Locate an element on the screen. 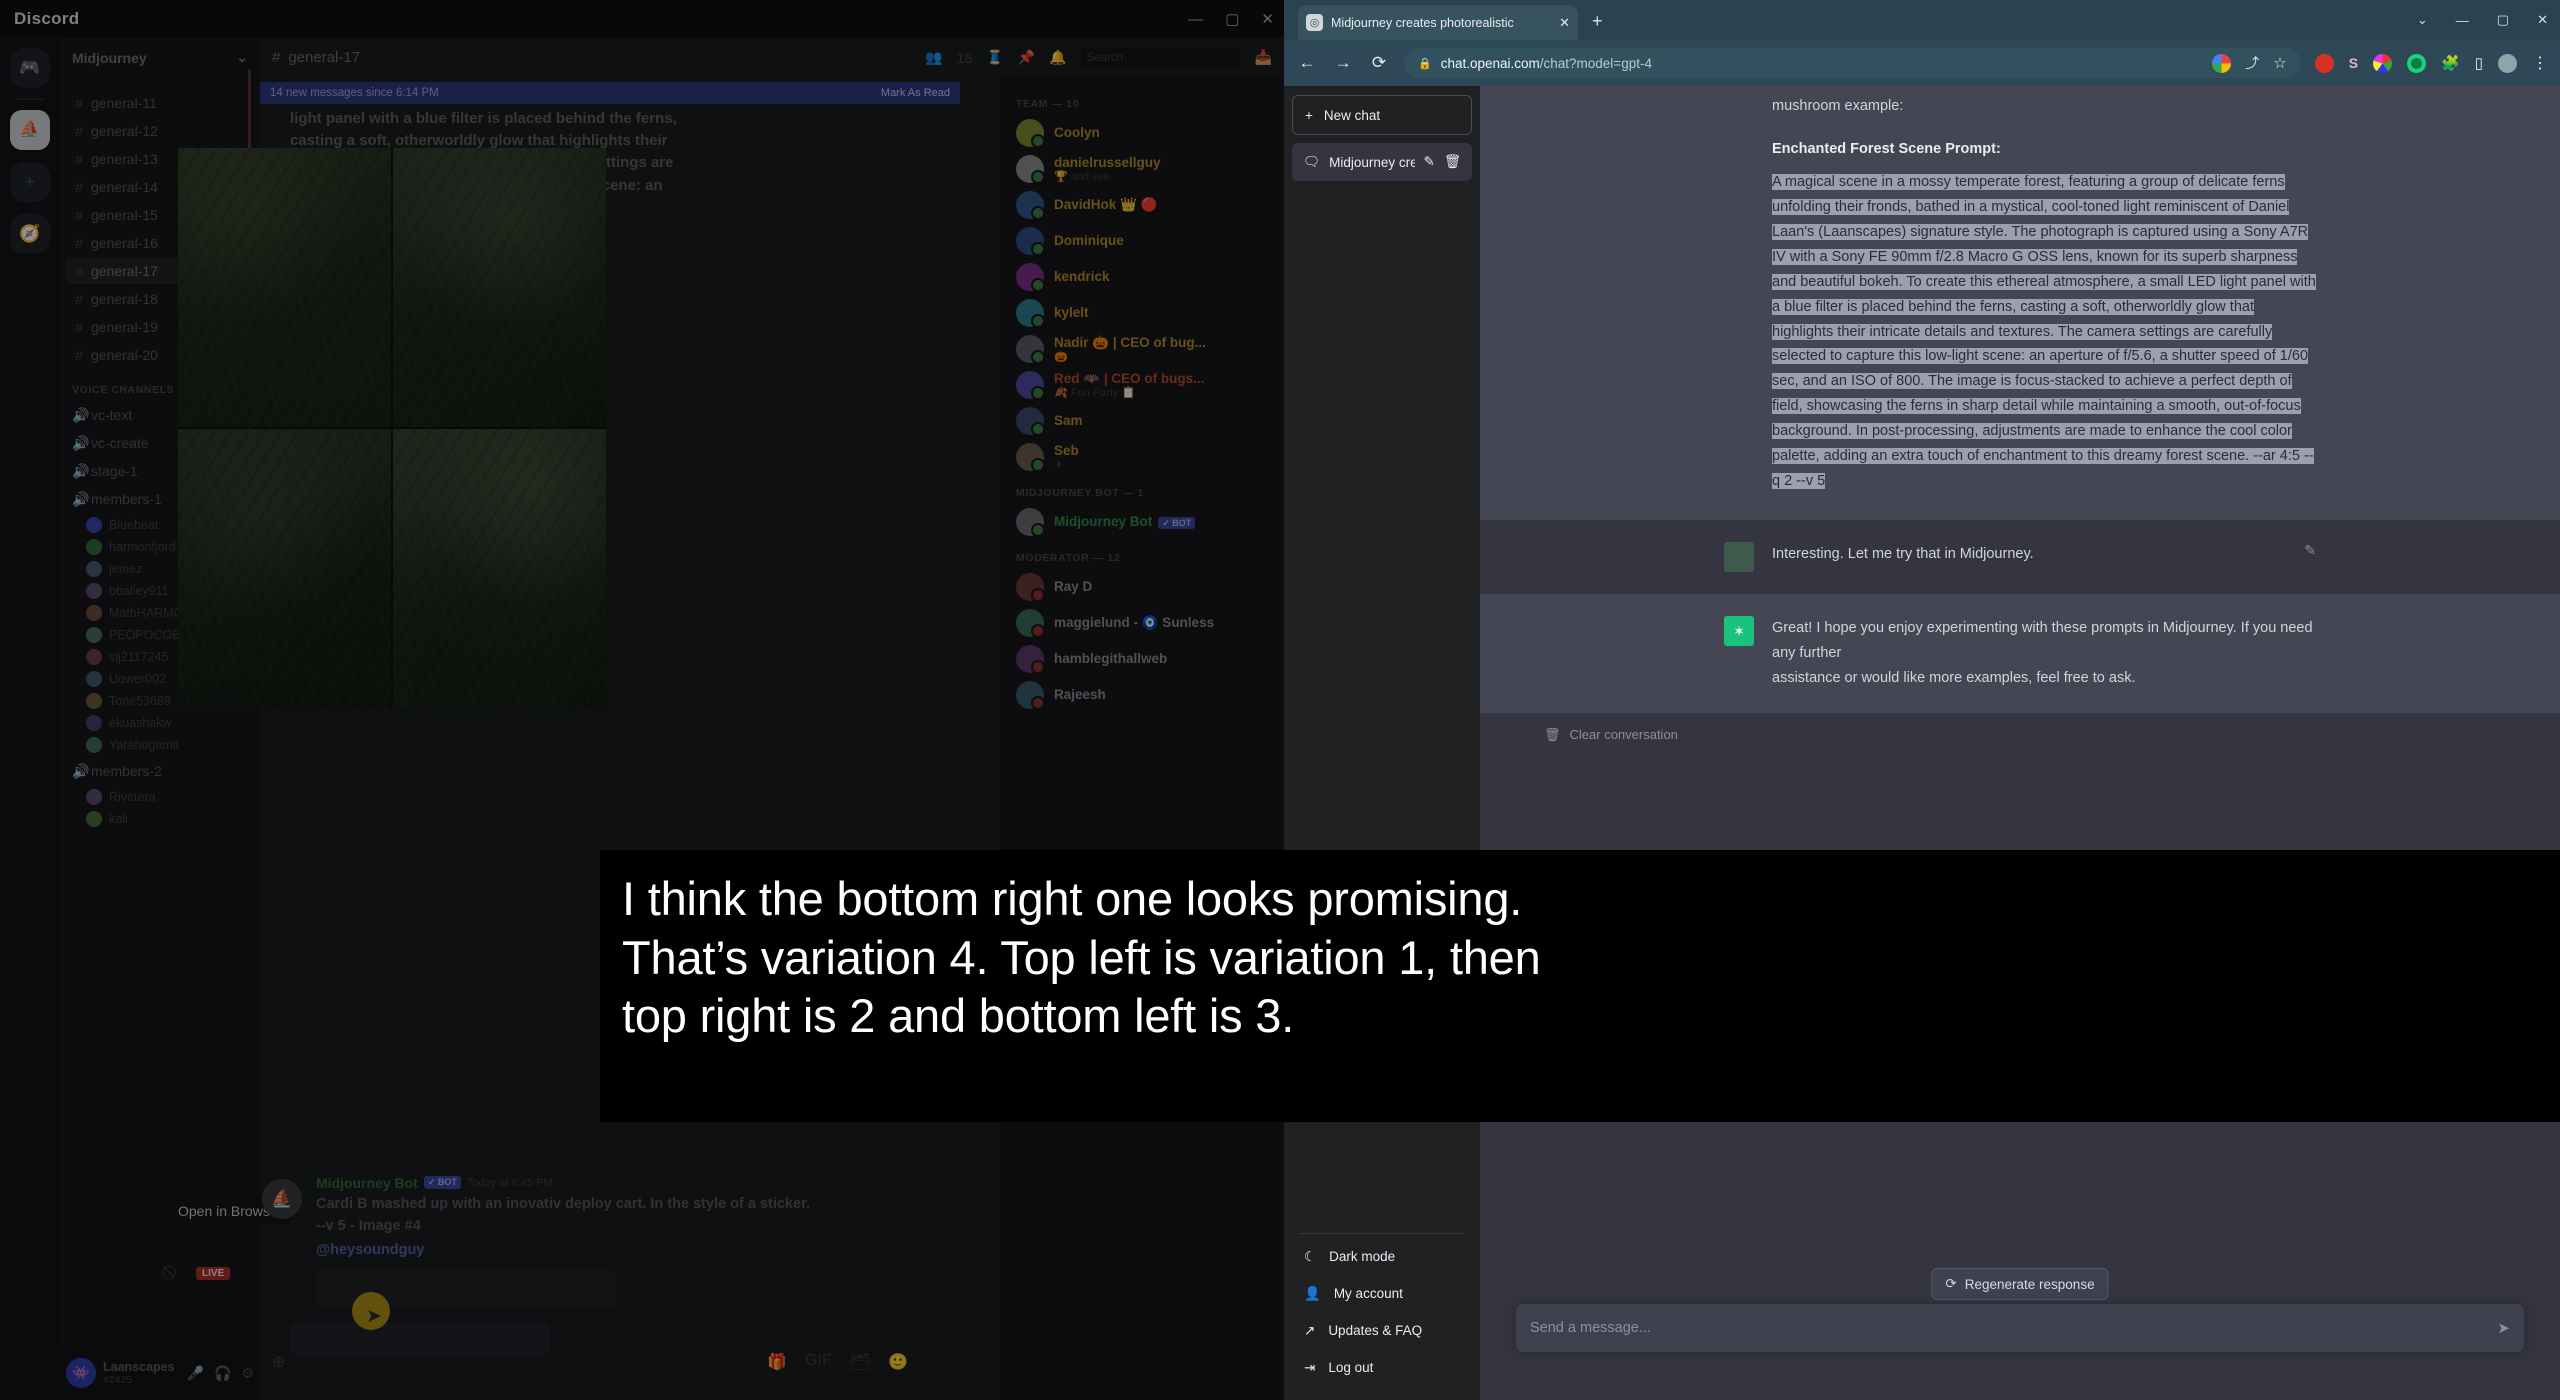 This screenshot has width=2560, height=1400. chevron-down-icon: ⌄ is located at coordinates (242, 57).